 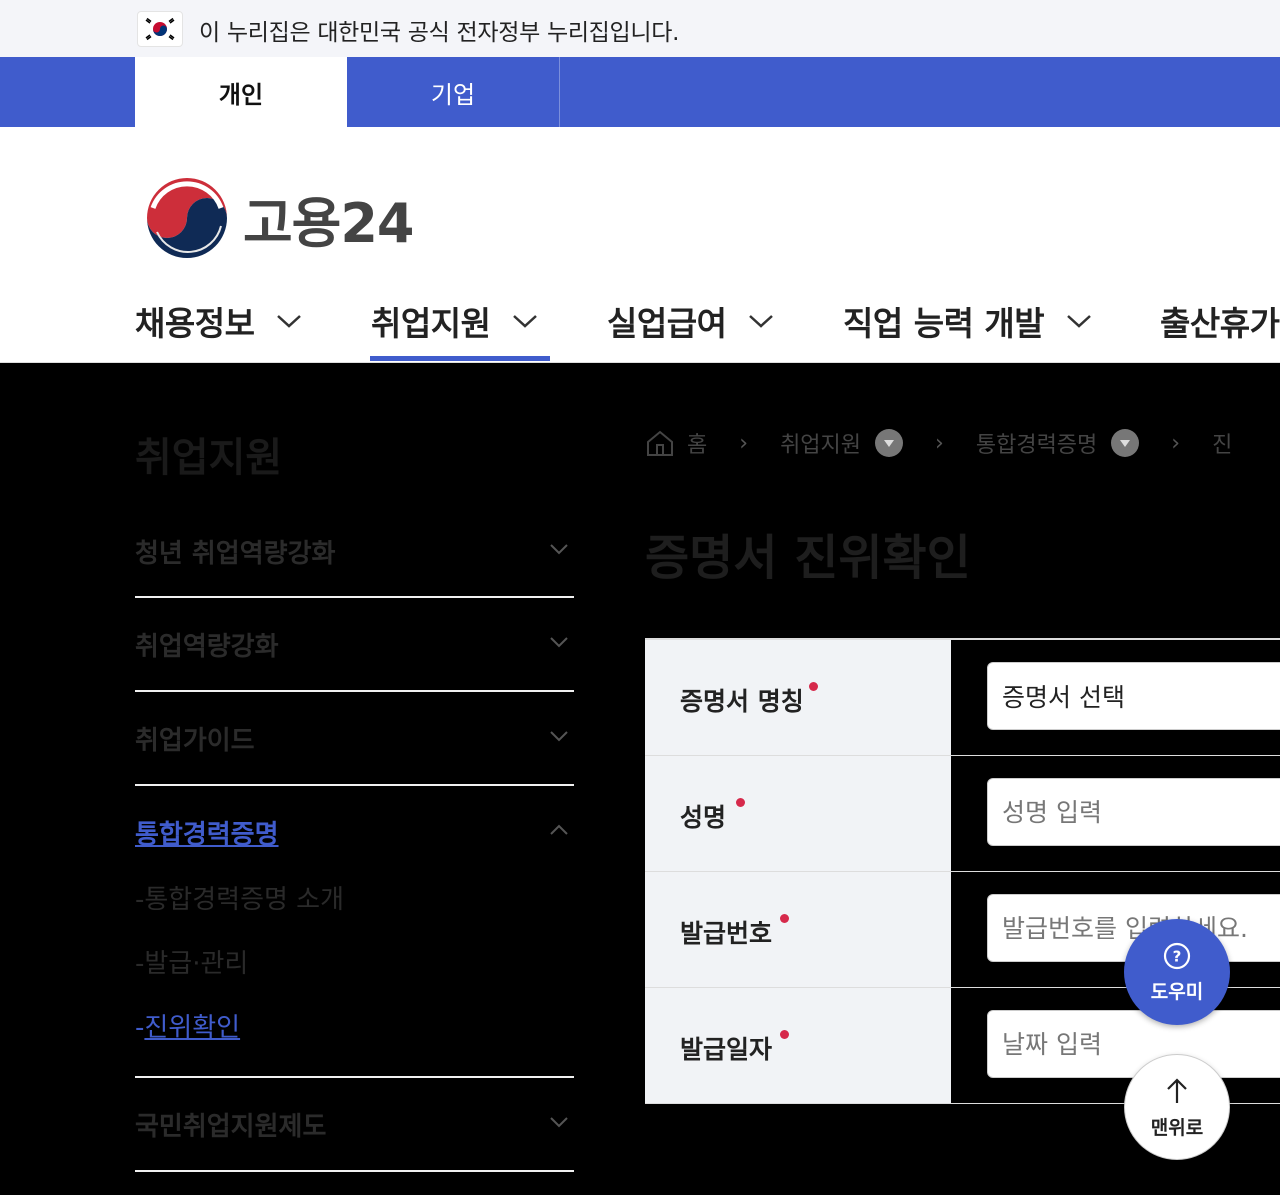 I want to click on gnb-job-skill: 직업 능력 개발, so click(x=967, y=321).